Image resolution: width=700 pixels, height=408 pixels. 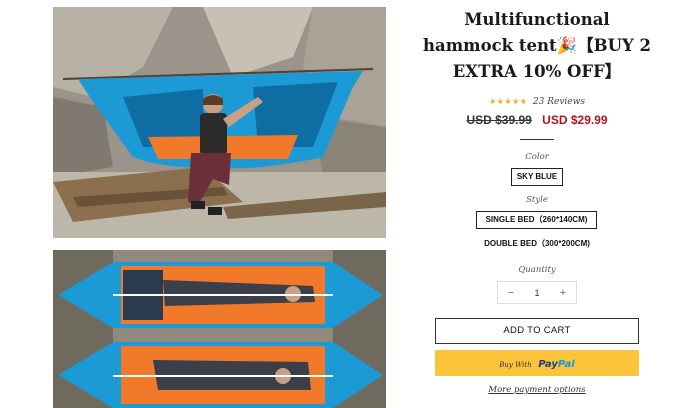 I want to click on more-payment-options-link: More payment options, so click(x=537, y=390).